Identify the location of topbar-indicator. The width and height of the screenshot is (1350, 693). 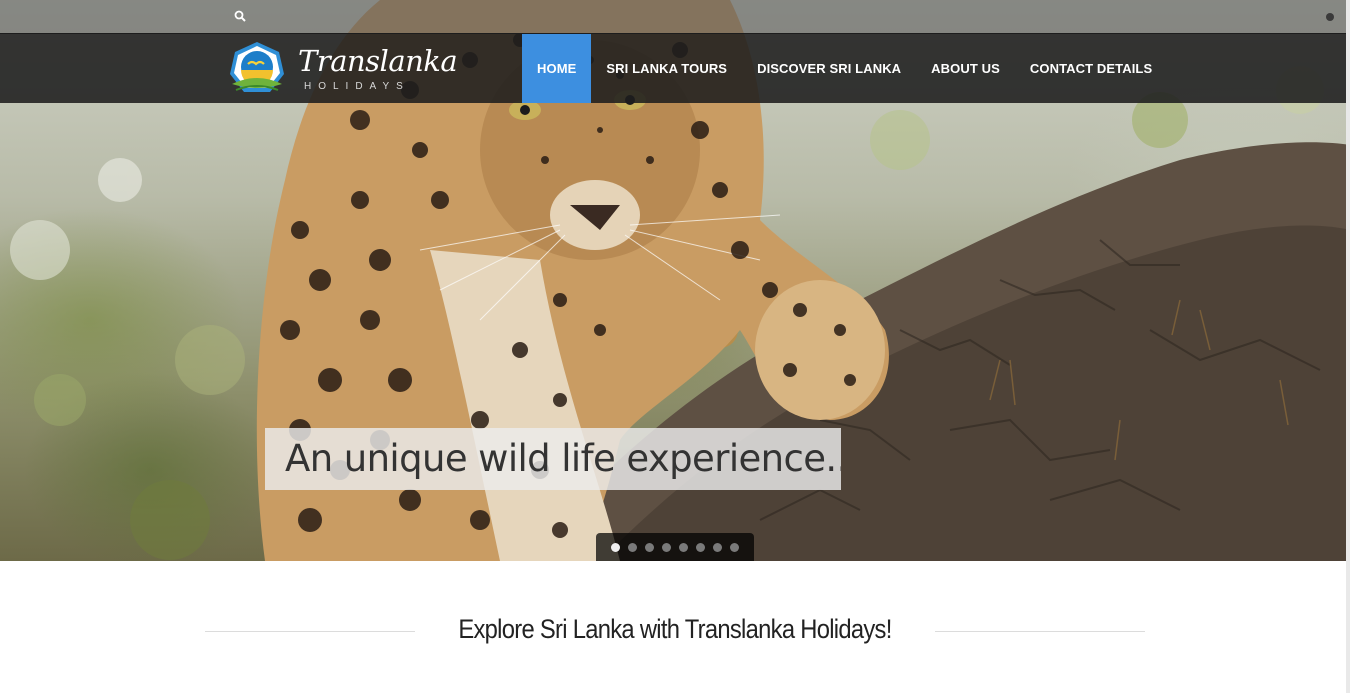
(1330, 17).